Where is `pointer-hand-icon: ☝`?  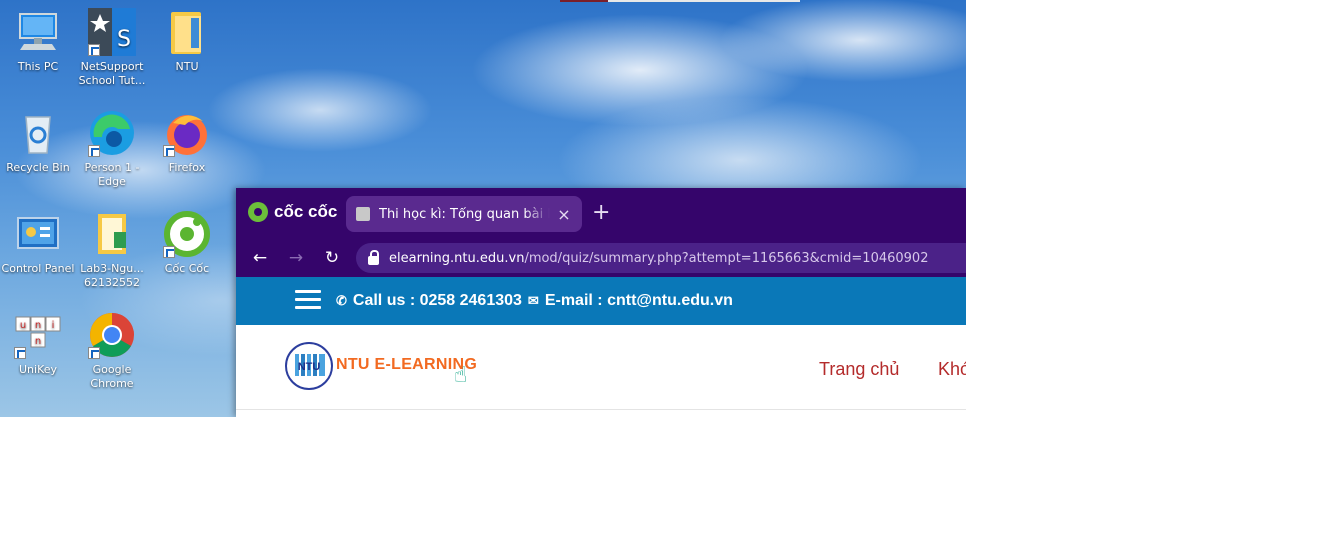 pointer-hand-icon: ☝ is located at coordinates (461, 375).